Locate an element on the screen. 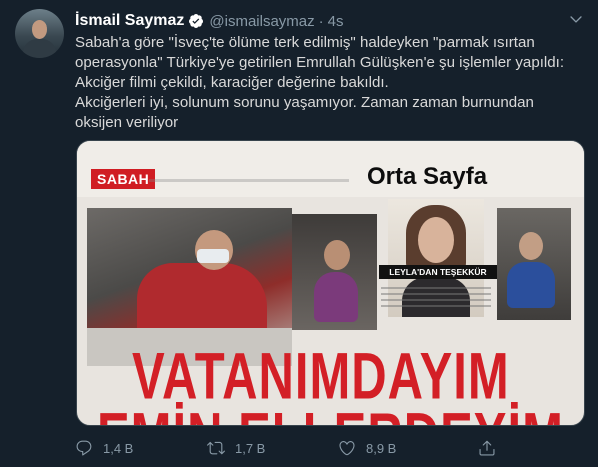 This screenshot has width=598, height=467. retweet-count-inline: 1,4 B is located at coordinates (118, 448).